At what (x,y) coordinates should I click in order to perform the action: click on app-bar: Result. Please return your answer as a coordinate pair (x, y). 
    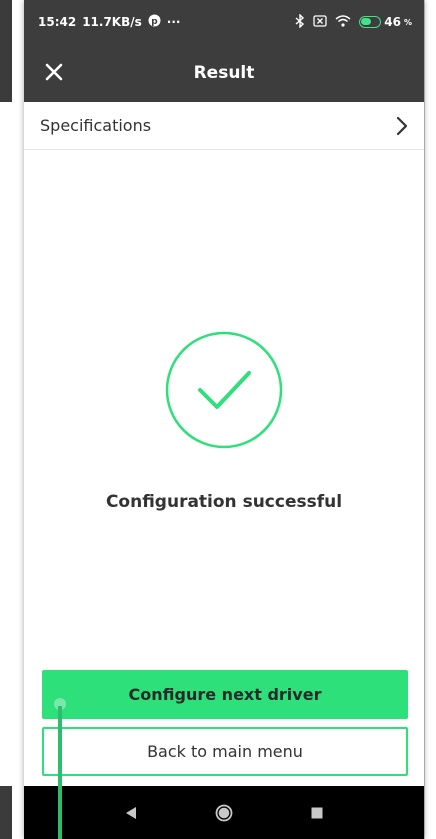
    Looking at the image, I should click on (224, 73).